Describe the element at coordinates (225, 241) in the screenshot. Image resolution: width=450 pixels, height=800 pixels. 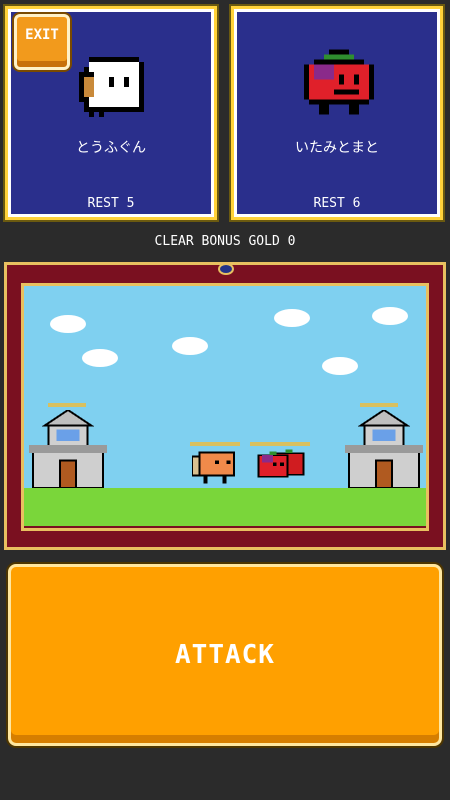
I see `clear-bonus-text: CLEAR BONUS GOLD 0` at that location.